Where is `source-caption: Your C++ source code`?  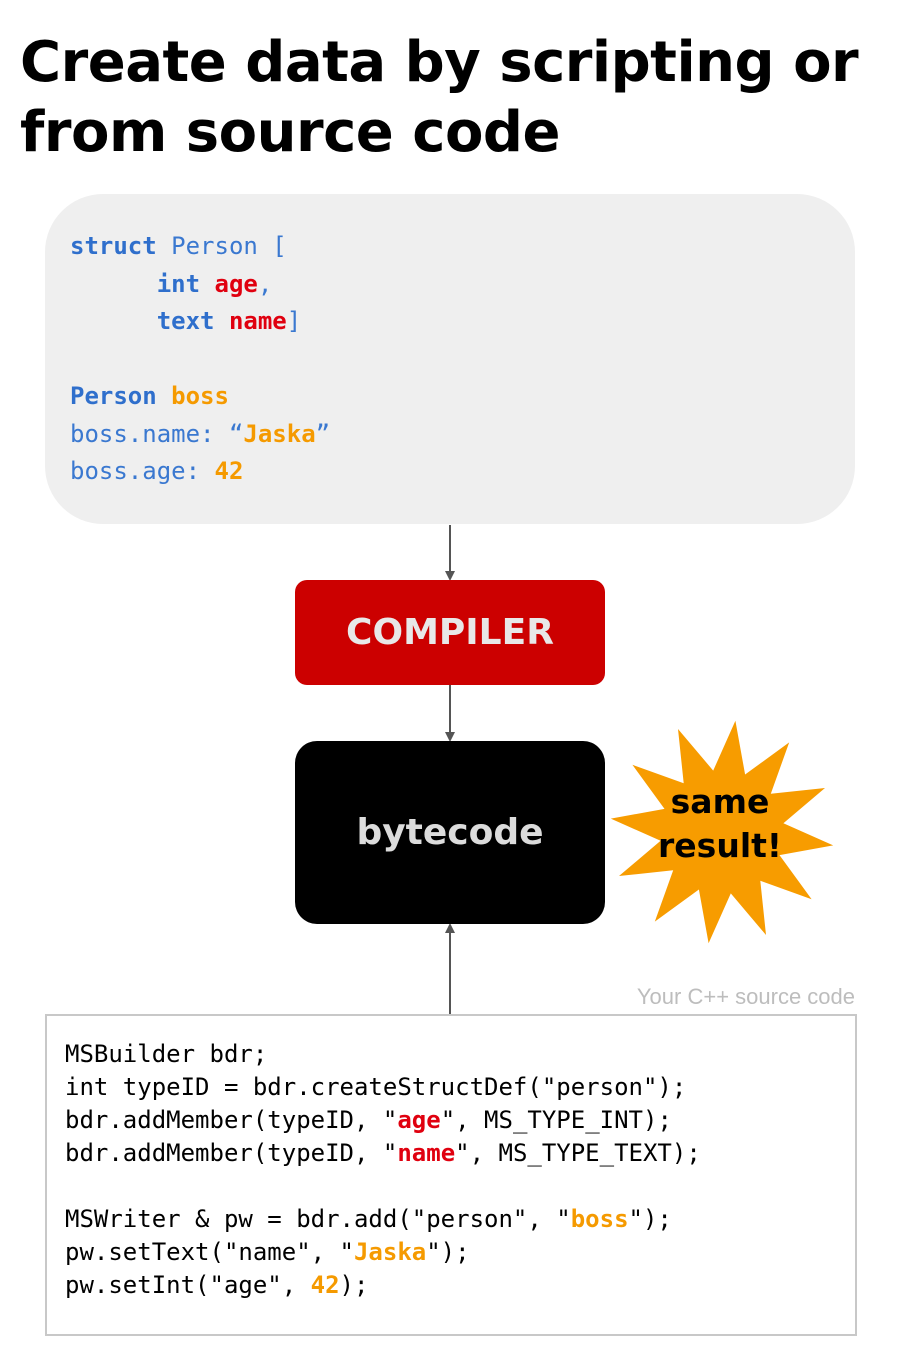 source-caption: Your C++ source code is located at coordinates (745, 996).